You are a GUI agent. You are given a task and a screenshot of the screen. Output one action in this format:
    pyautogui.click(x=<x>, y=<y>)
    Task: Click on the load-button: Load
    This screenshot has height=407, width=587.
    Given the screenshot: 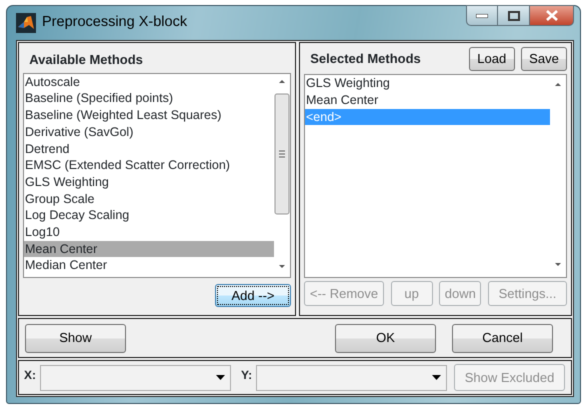 What is the action you would take?
    pyautogui.click(x=491, y=59)
    